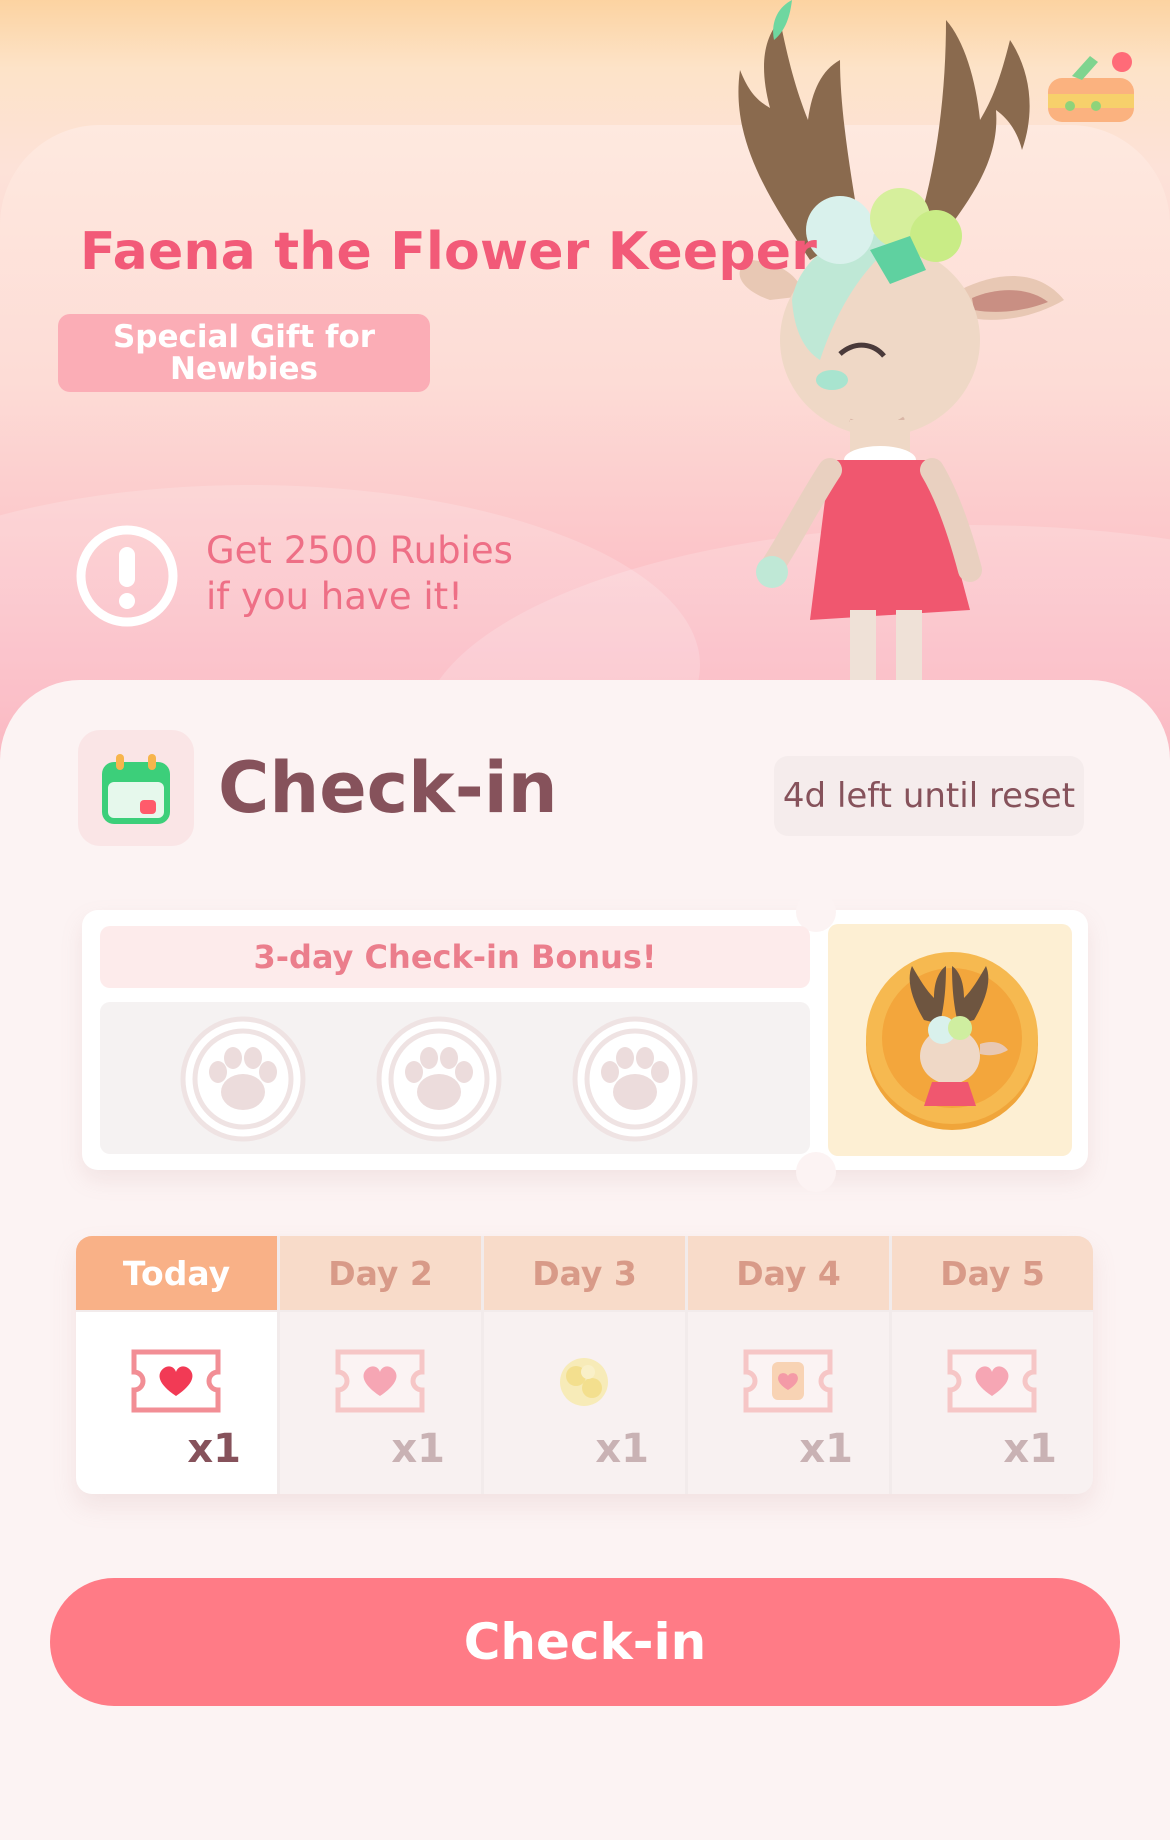 The image size is (1170, 1840). I want to click on day-cell-3: Day 3 x1, so click(584, 1365).